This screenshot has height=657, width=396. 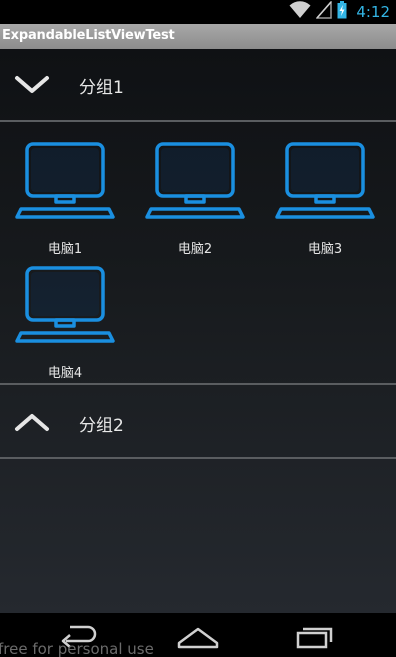 What do you see at coordinates (88, 35) in the screenshot?
I see `app-title: ExpandableListViewTest` at bounding box center [88, 35].